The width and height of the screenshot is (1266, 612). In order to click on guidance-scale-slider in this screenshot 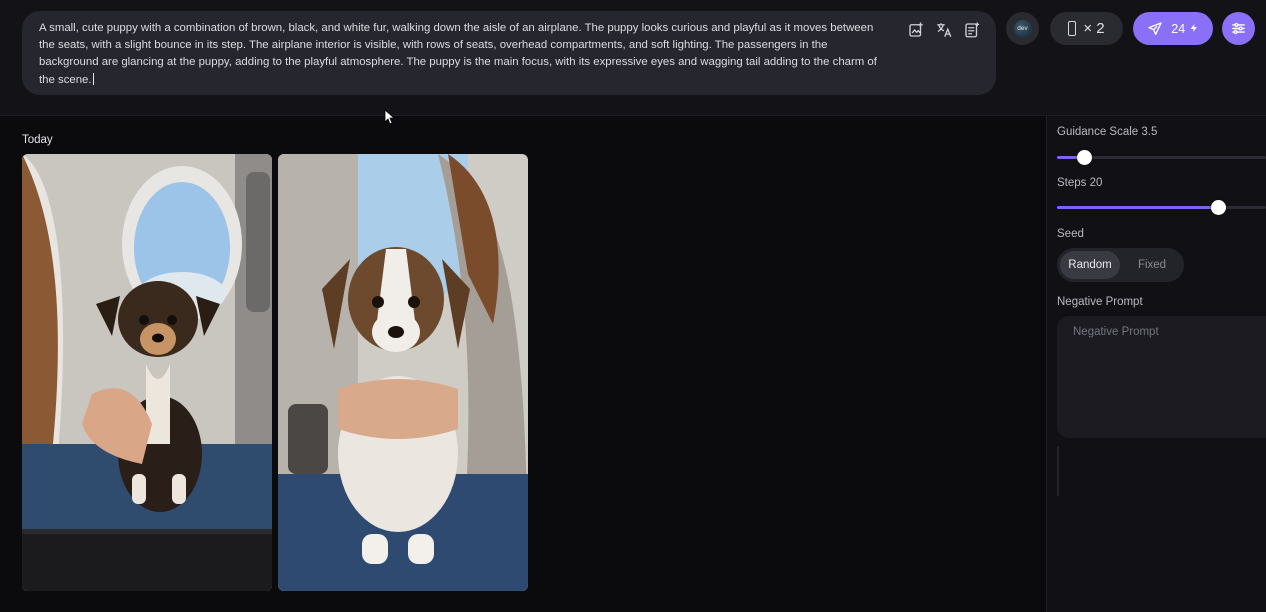, I will do `click(1161, 157)`.